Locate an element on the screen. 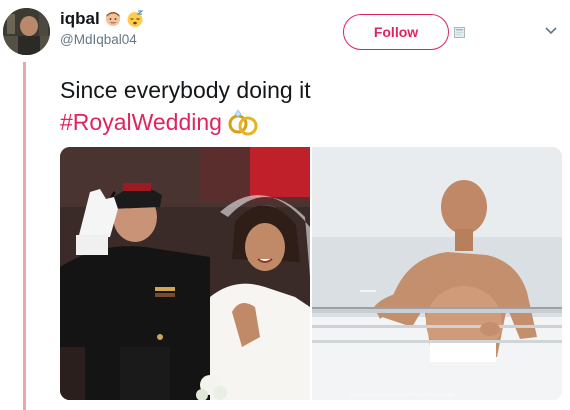 The height and width of the screenshot is (410, 570). thread-line is located at coordinates (24, 236).